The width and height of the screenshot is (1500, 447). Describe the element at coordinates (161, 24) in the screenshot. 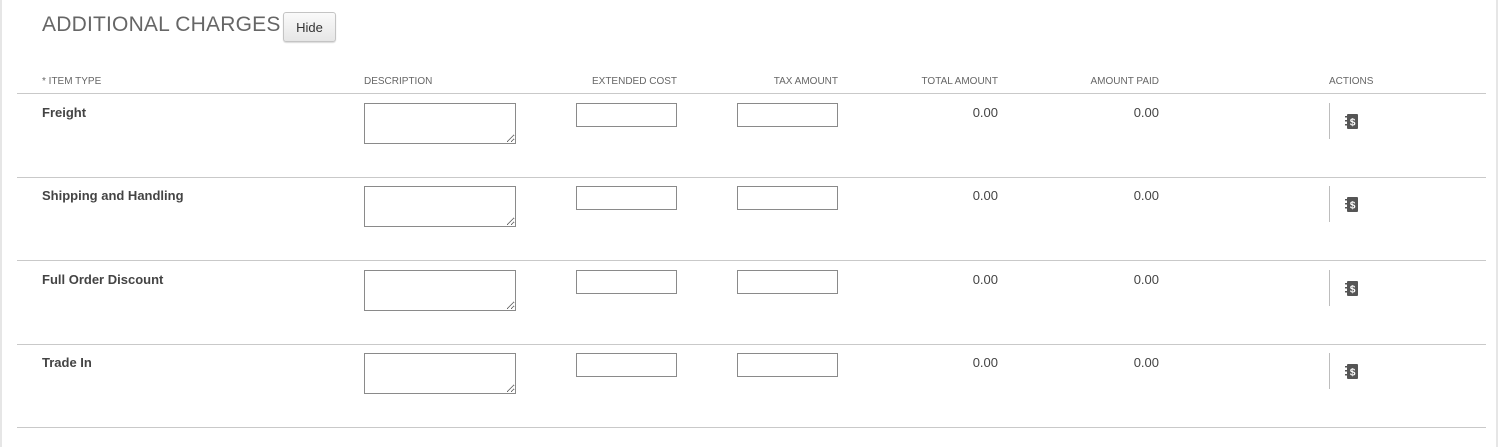

I see `section-title: ADDITIONAL CHARGES` at that location.